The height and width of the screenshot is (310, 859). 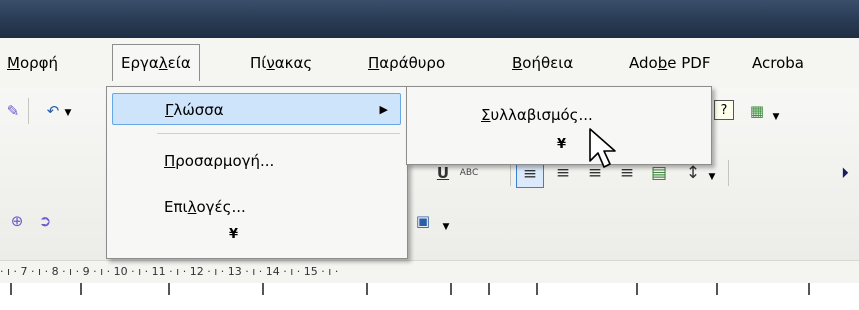 I want to click on menu-label-part: αράθυρο, so click(x=412, y=63).